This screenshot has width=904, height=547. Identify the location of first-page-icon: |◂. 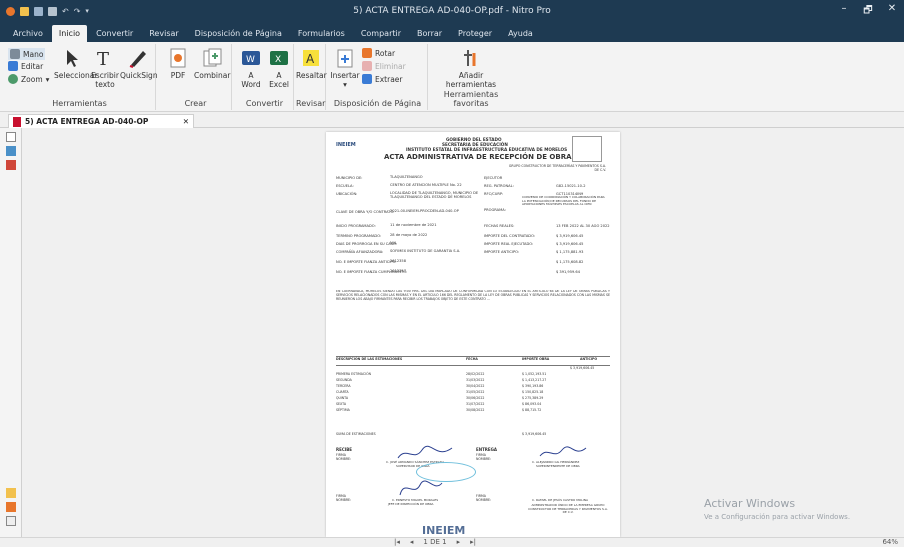
(397, 542).